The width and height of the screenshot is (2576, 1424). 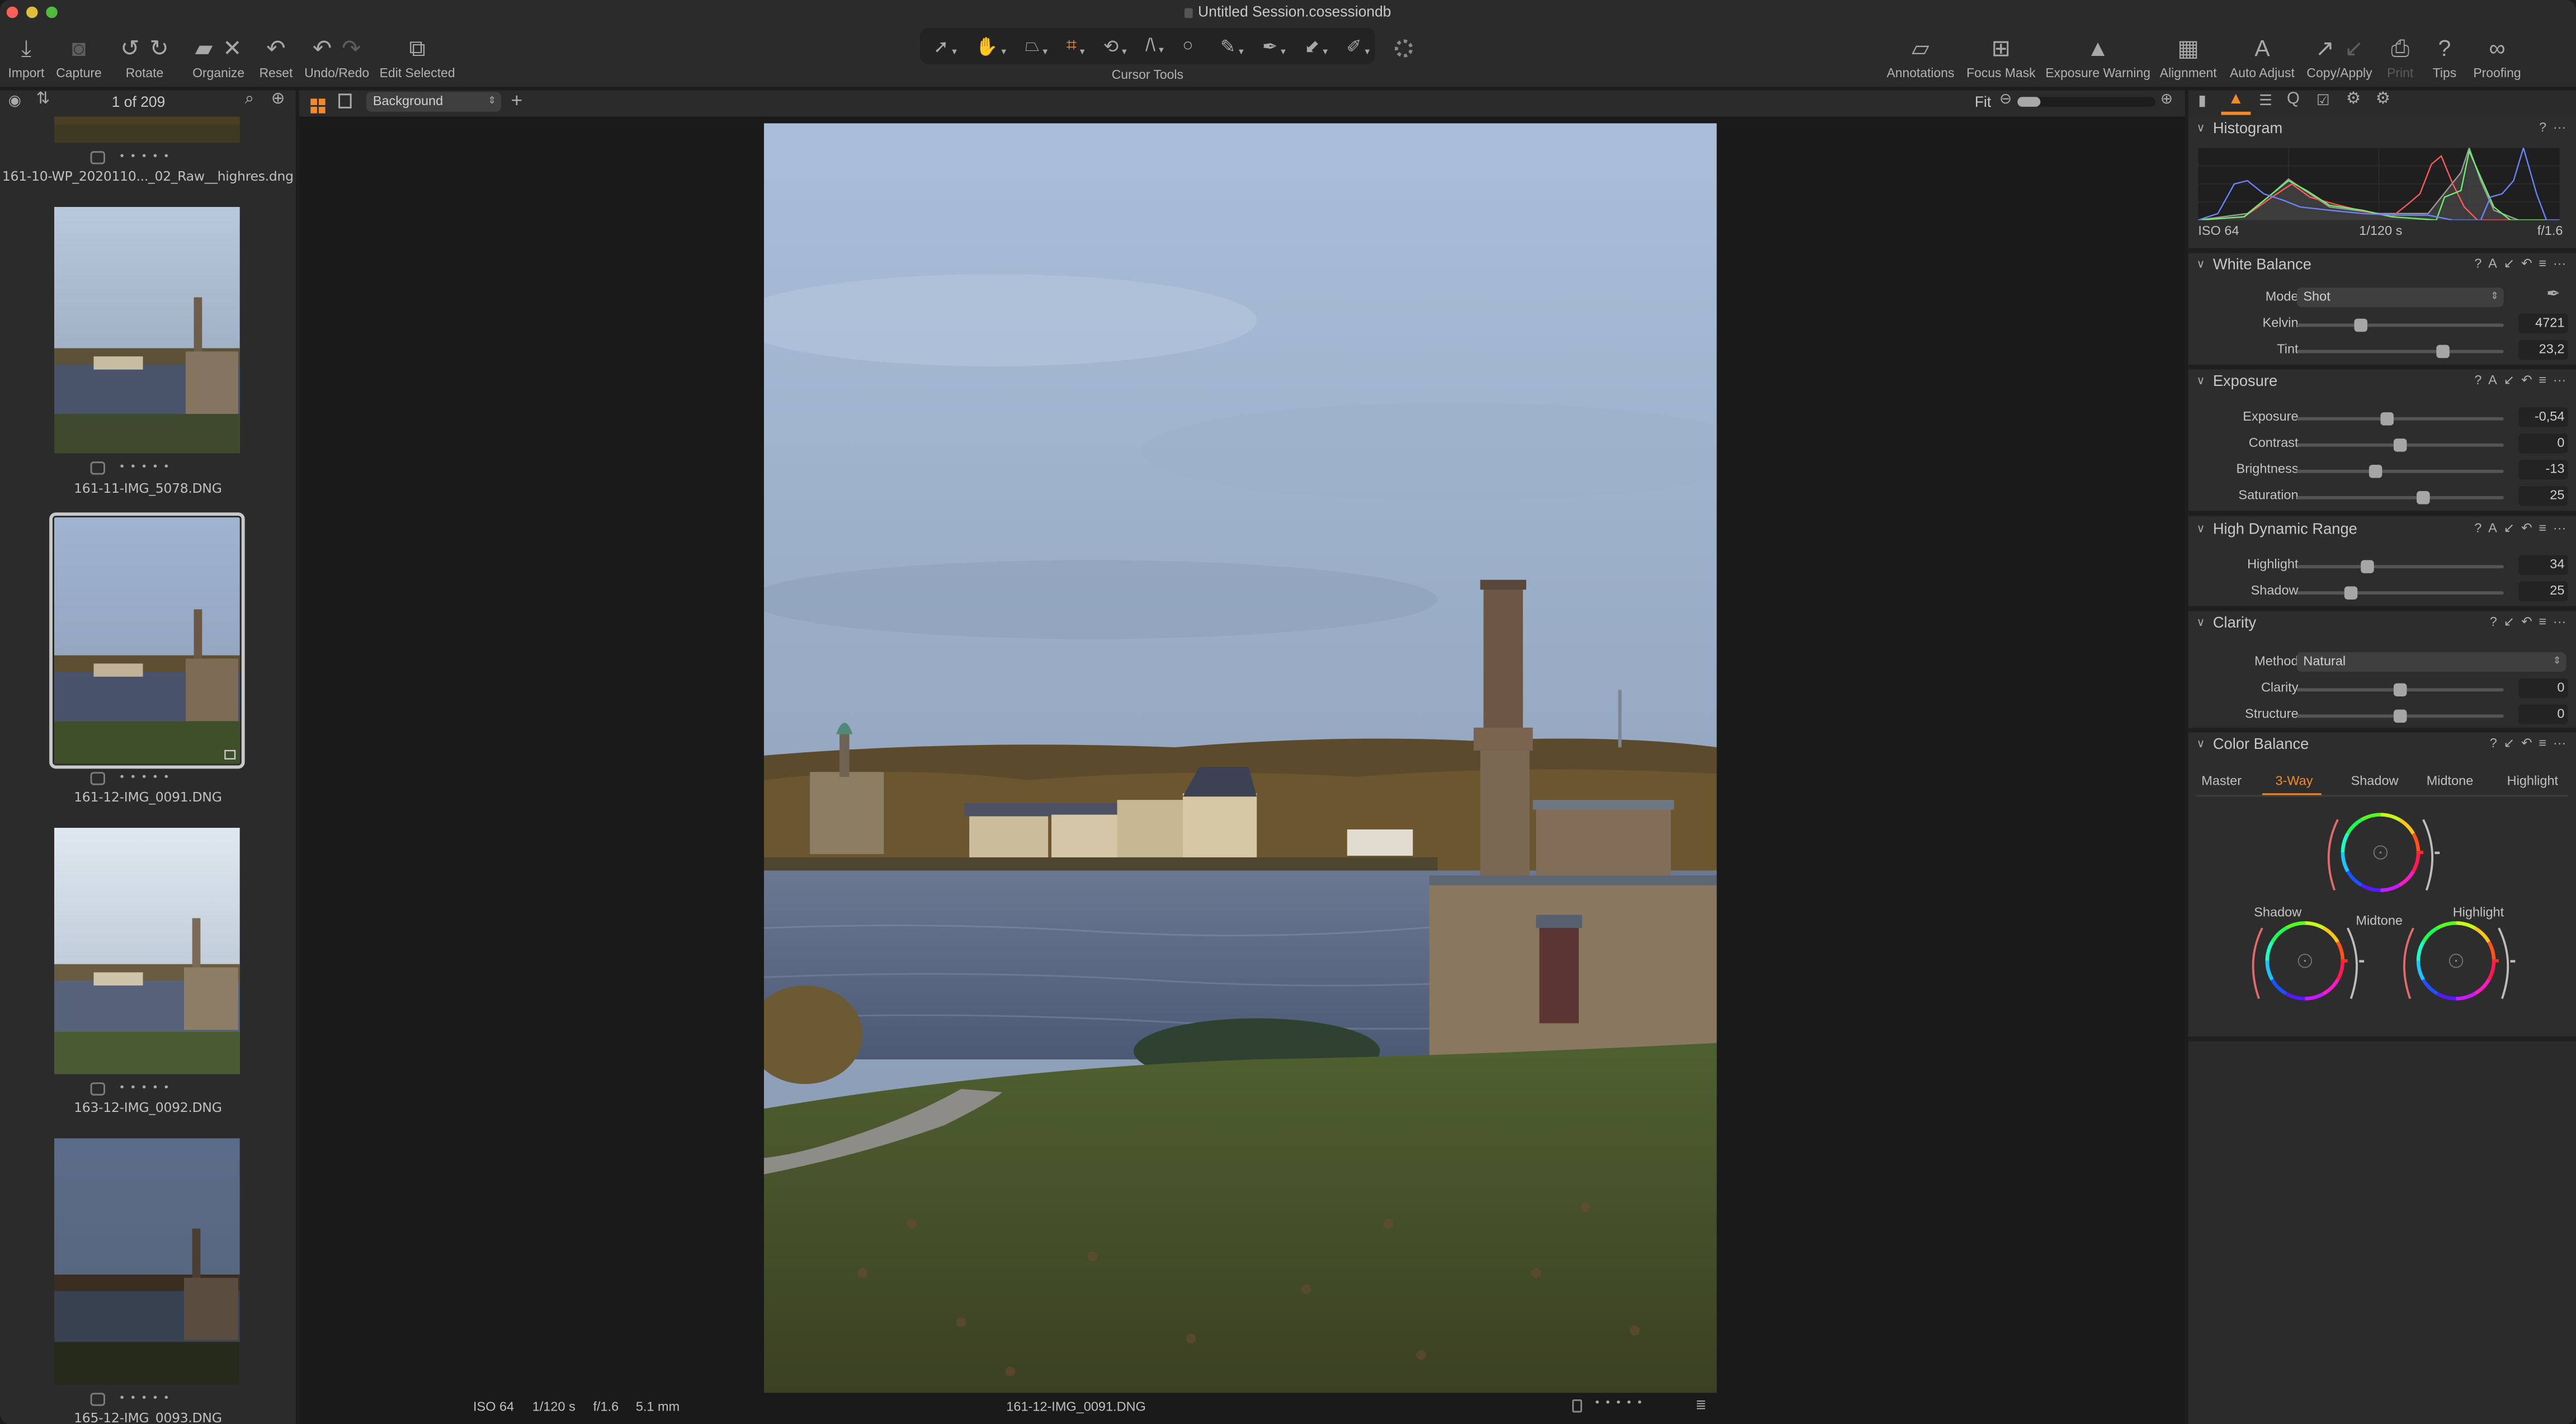 What do you see at coordinates (1701, 1405) in the screenshot?
I see `variant-stack-icon: ≣` at bounding box center [1701, 1405].